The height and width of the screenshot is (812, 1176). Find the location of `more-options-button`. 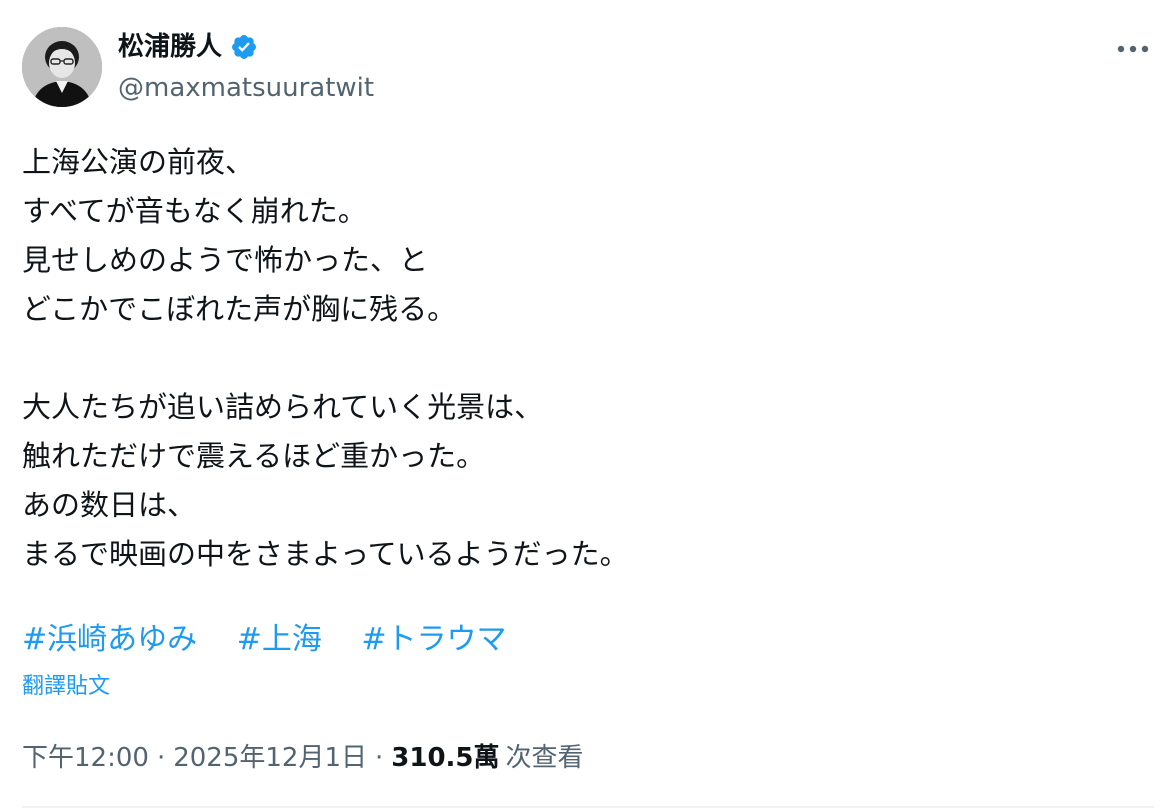

more-options-button is located at coordinates (1133, 49).